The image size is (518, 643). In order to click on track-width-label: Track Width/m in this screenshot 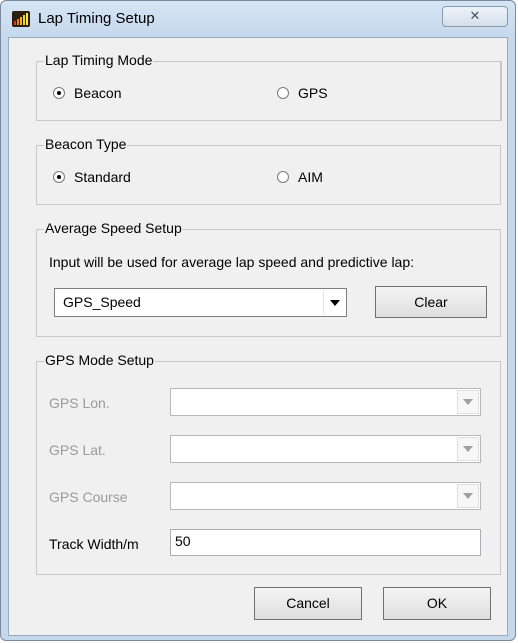, I will do `click(94, 544)`.